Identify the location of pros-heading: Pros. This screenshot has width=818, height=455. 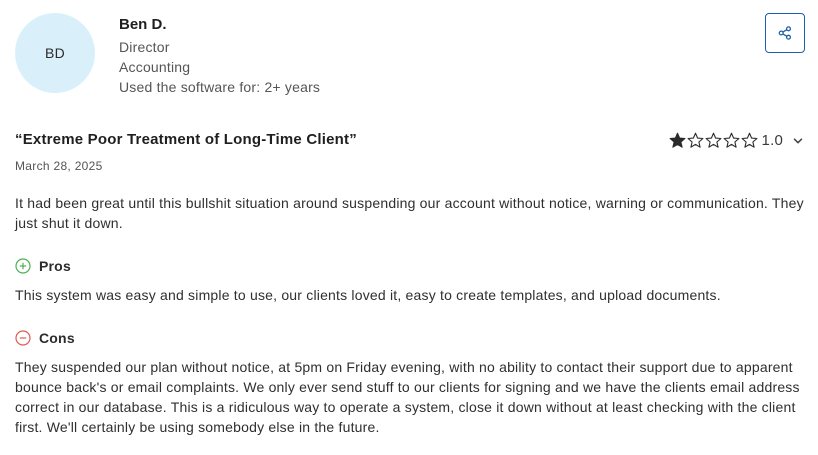
(43, 266).